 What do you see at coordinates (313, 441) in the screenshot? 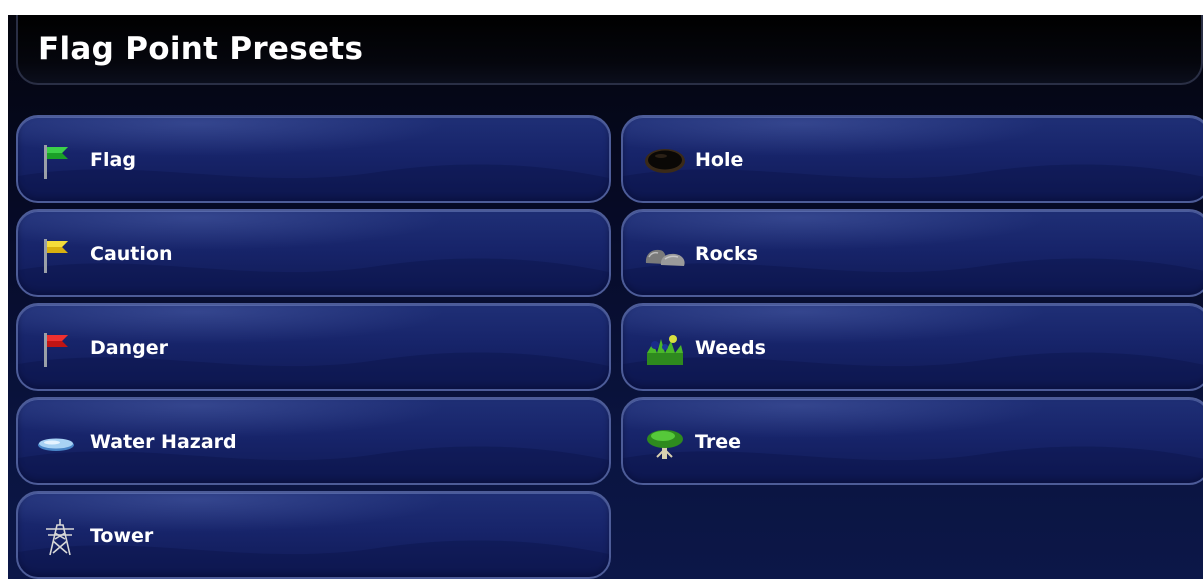
I see `preset-button-water-hazard: Water Hazard` at bounding box center [313, 441].